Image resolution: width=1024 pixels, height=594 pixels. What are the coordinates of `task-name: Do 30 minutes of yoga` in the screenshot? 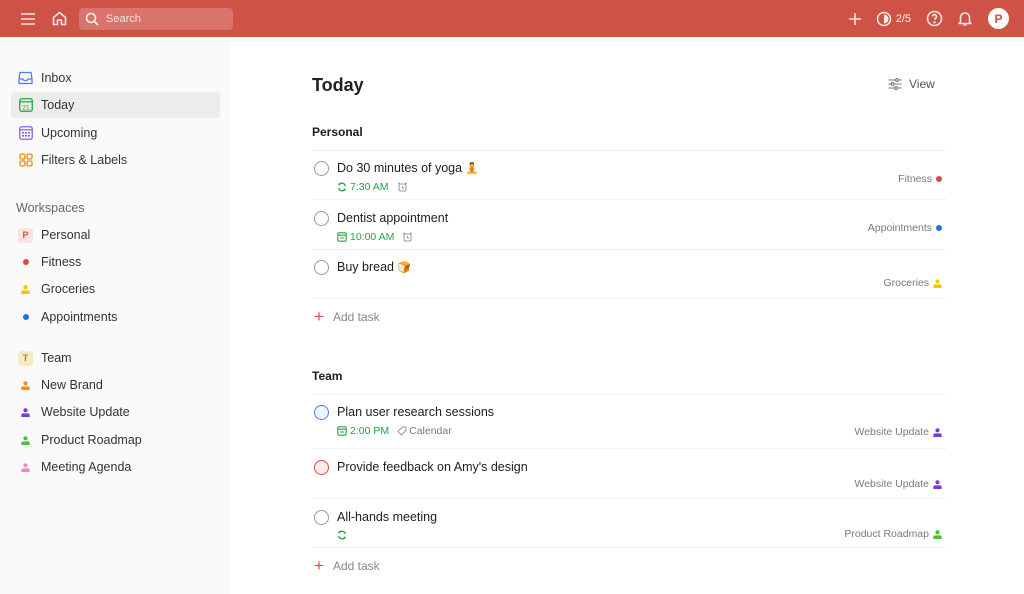 It's located at (400, 168).